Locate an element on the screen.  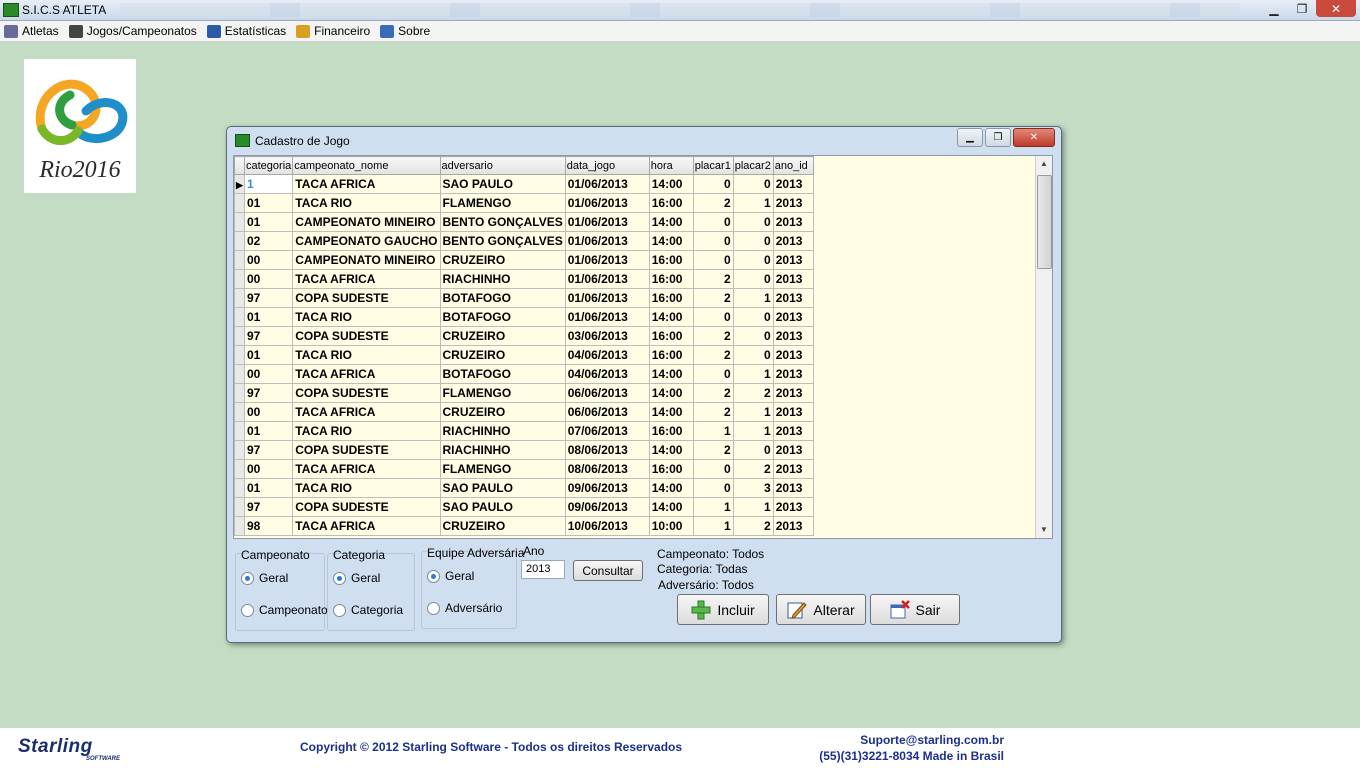
column-header-placar1: placar1 is located at coordinates (713, 165).